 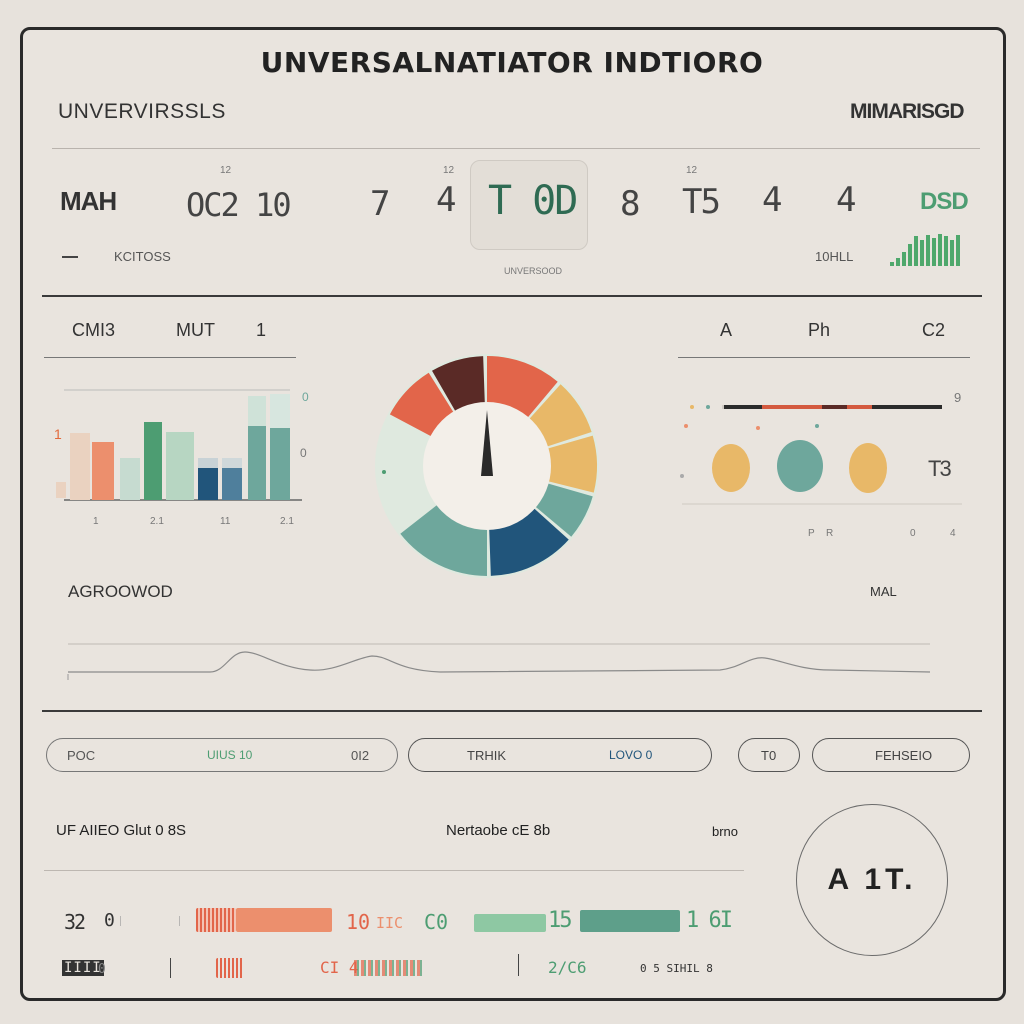 What do you see at coordinates (631, 755) in the screenshot?
I see `pill-mid-text: LOVO 0` at bounding box center [631, 755].